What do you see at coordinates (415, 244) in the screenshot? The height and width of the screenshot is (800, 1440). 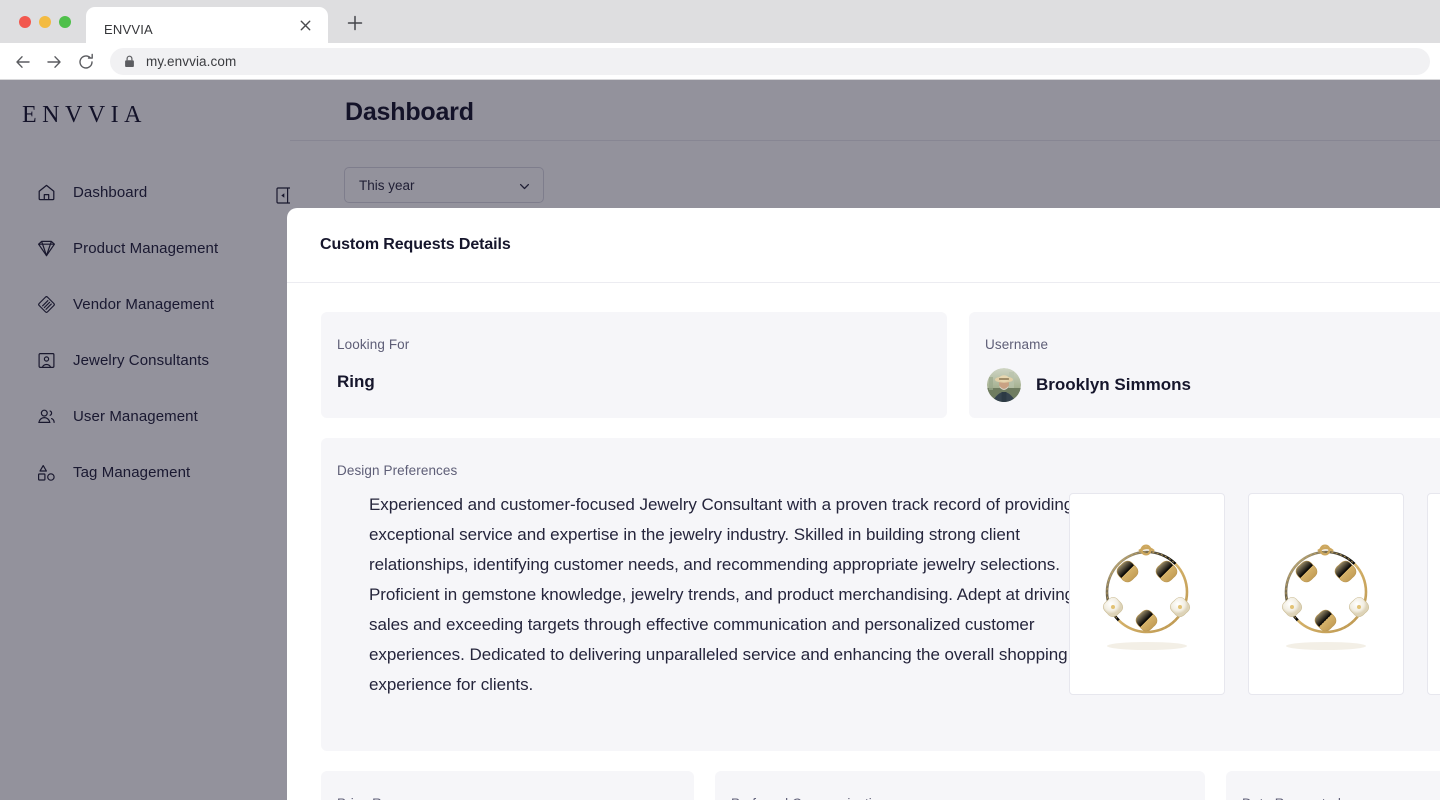 I see `modal-title: Custom Requests Details` at bounding box center [415, 244].